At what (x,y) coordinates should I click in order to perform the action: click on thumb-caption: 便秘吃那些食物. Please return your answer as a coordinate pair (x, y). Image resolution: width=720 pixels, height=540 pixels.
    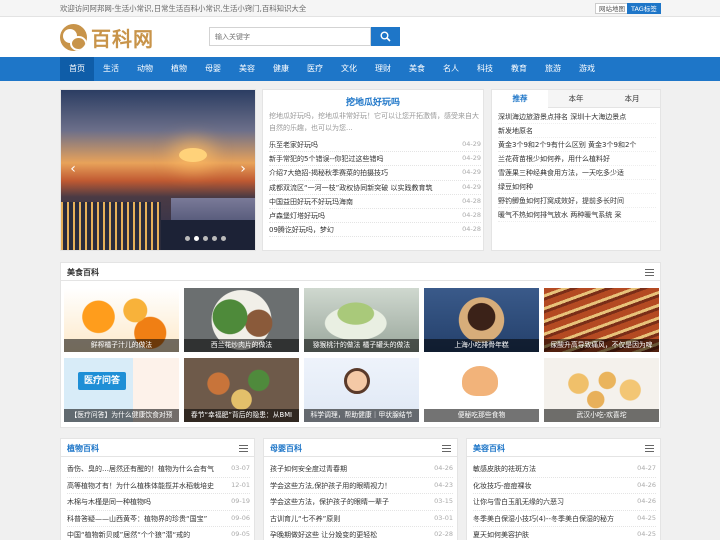
    Looking at the image, I should click on (481, 415).